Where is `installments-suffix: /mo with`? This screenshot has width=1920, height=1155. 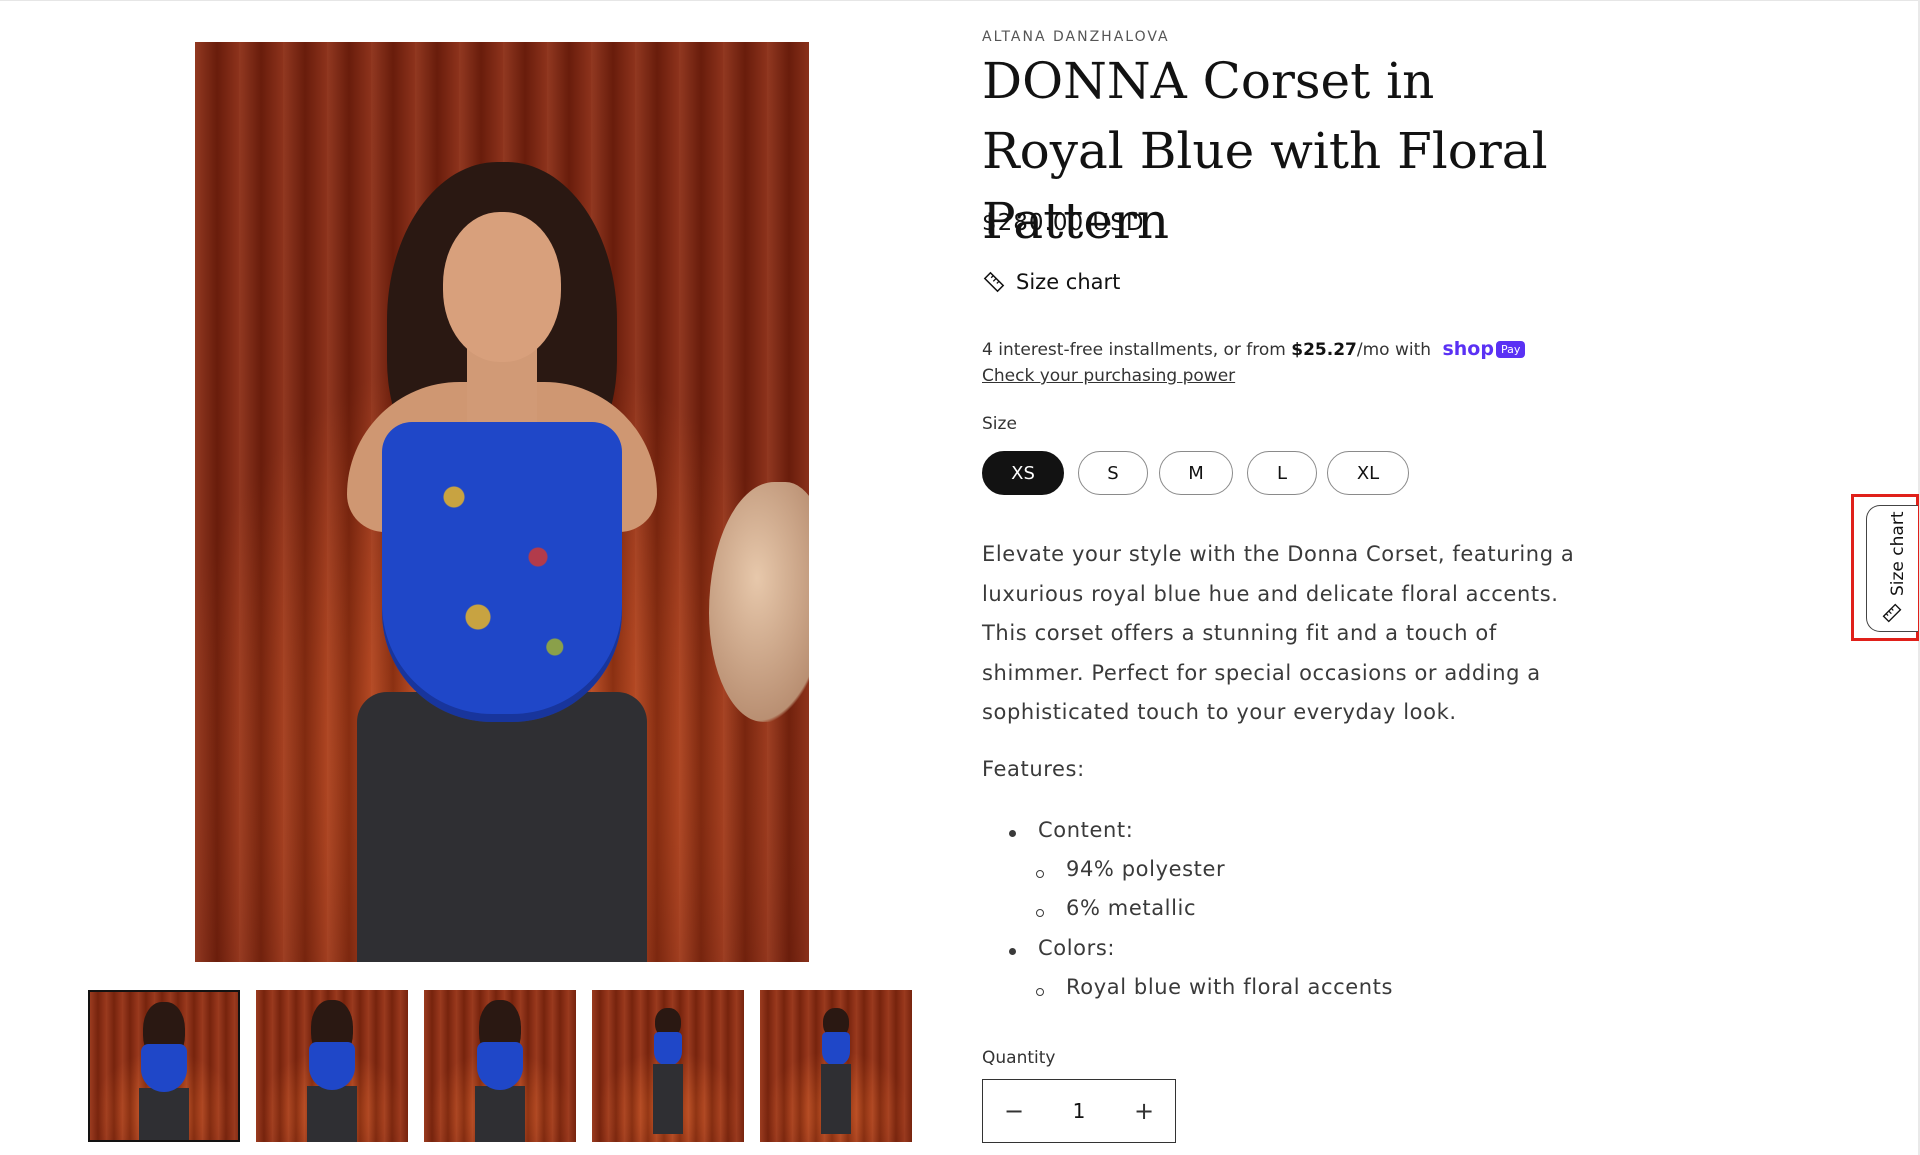
installments-suffix: /mo with is located at coordinates (1394, 350).